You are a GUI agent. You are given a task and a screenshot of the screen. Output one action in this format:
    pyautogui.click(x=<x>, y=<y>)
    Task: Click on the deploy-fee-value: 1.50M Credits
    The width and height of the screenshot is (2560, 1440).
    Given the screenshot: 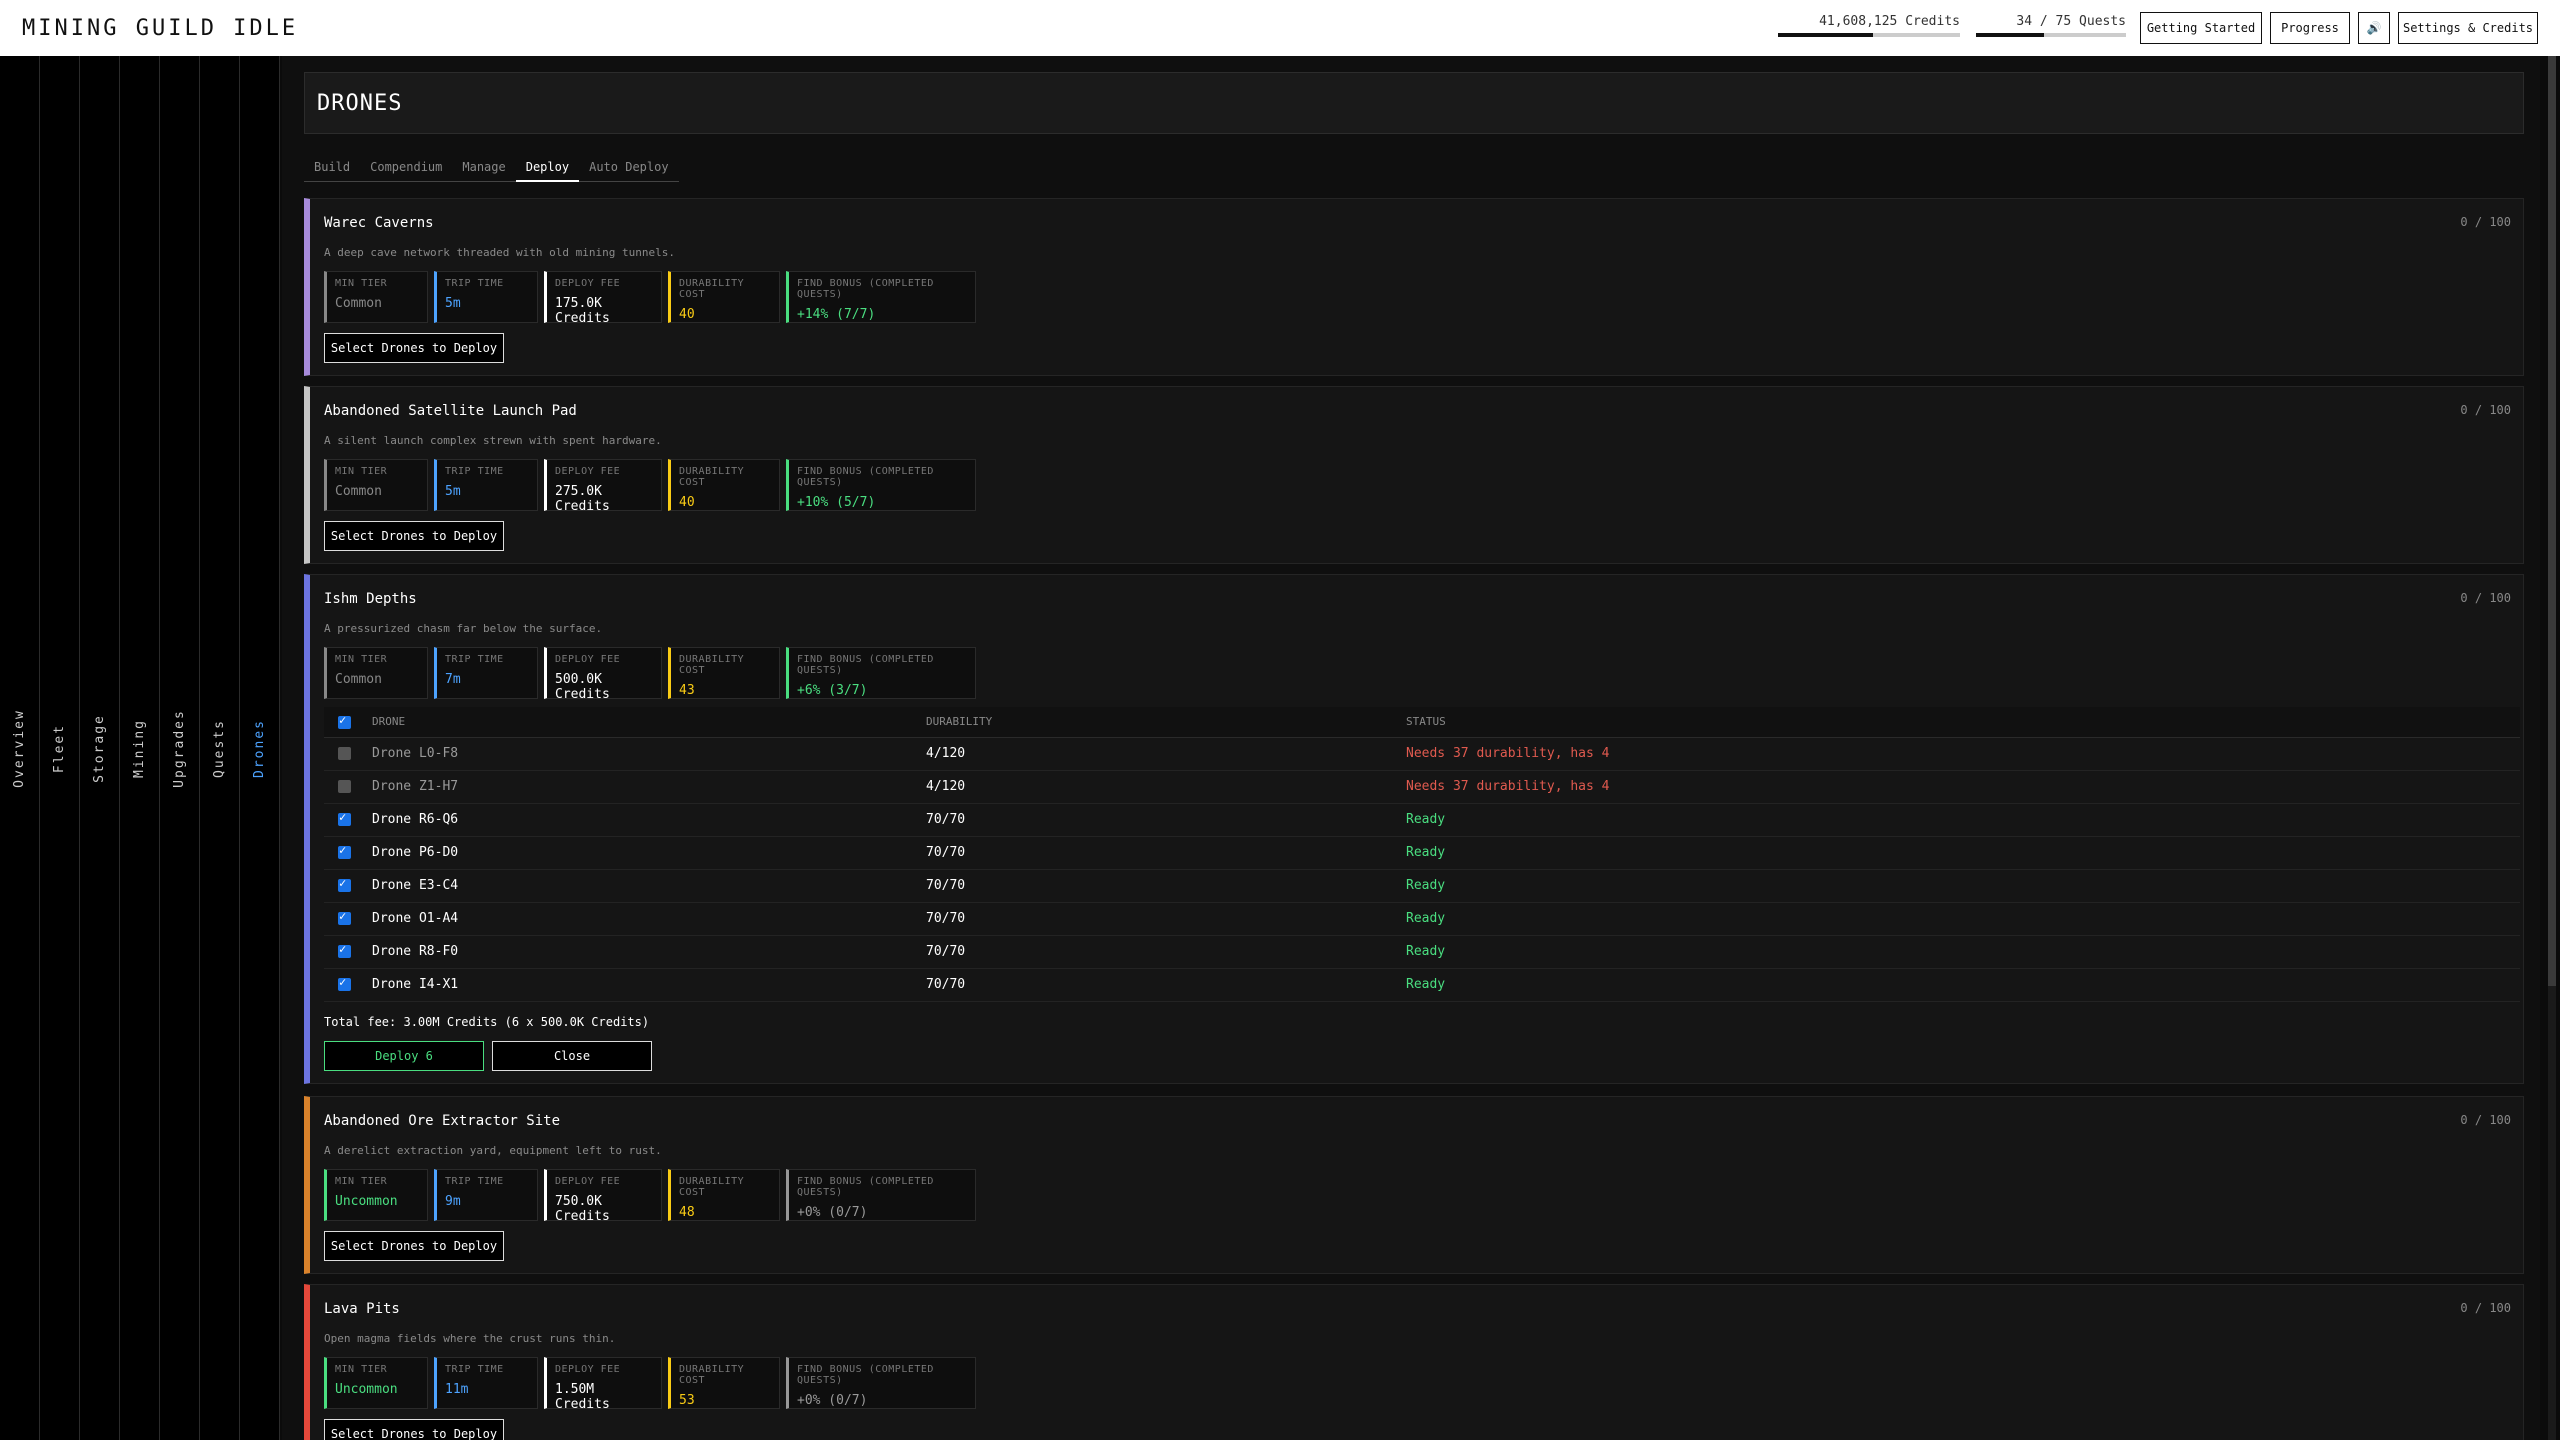 What is the action you would take?
    pyautogui.click(x=582, y=1397)
    